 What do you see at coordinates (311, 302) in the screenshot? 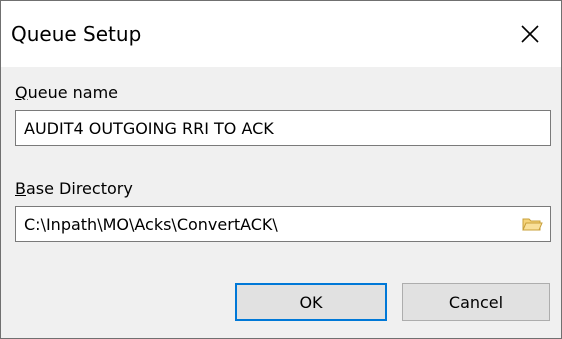
I see `ok-button: OK` at bounding box center [311, 302].